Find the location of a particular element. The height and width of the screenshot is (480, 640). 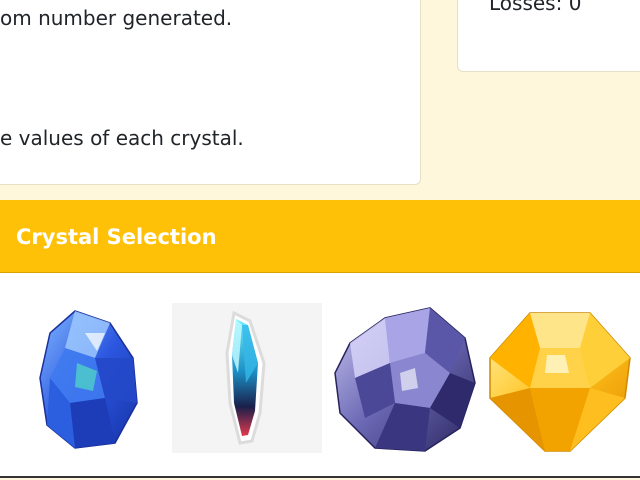

score-card: Losses: 0 is located at coordinates (548, 36).